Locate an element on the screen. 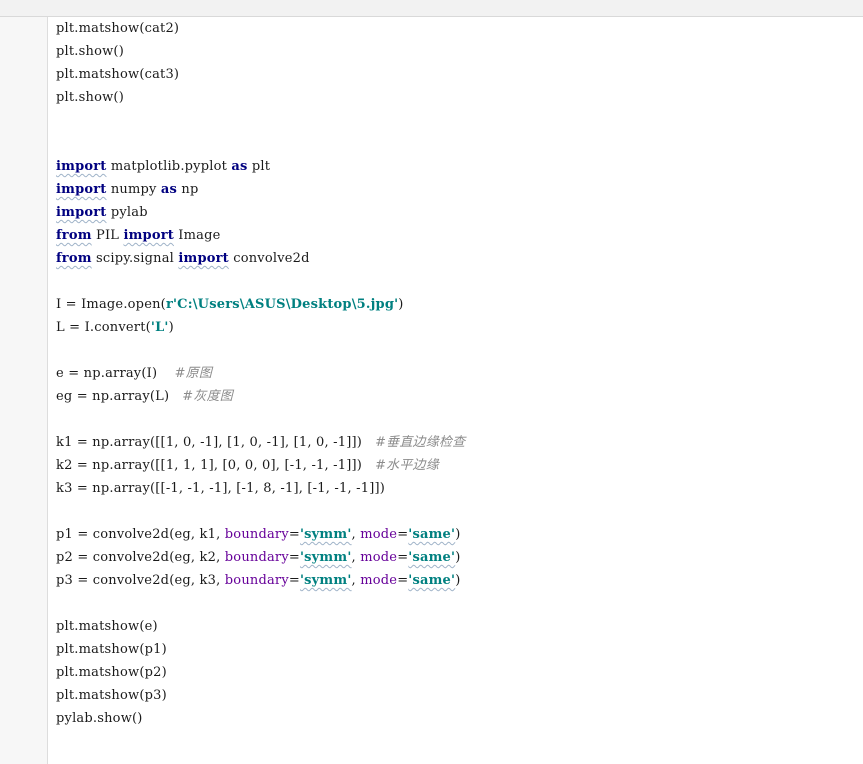 This screenshot has width=863, height=764. code-line: from scipy.signal import convolve2d is located at coordinates (456, 258).